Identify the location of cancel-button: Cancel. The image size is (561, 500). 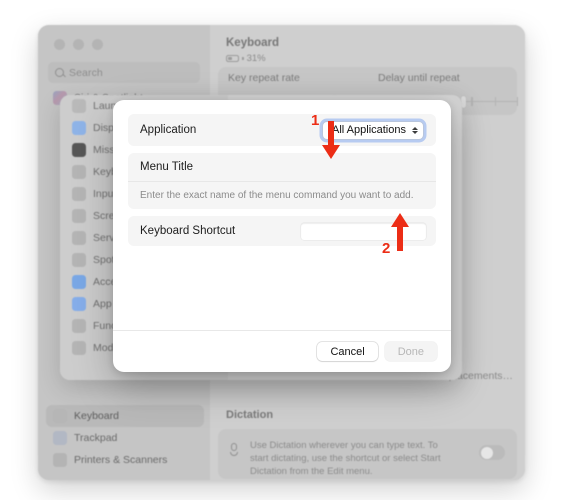
(347, 351).